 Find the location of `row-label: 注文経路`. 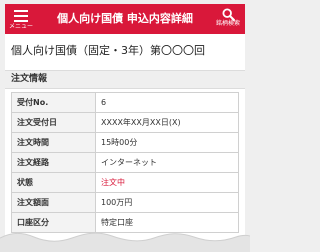

row-label: 注文経路 is located at coordinates (53, 162).